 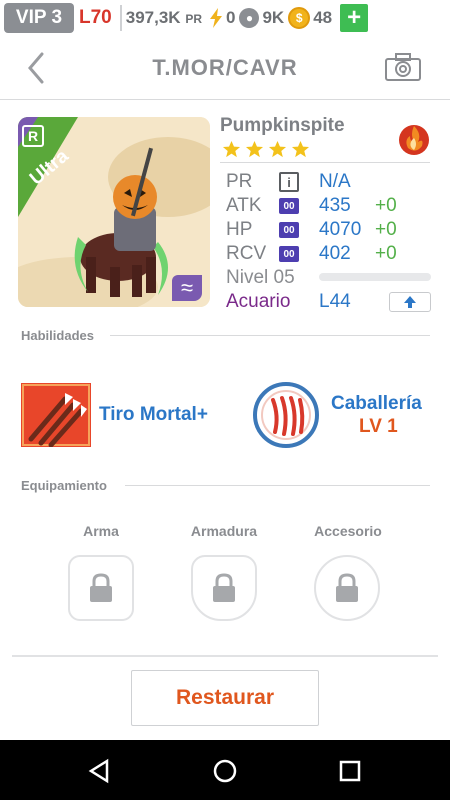 I want to click on energy-counter: 0, so click(x=221, y=18).